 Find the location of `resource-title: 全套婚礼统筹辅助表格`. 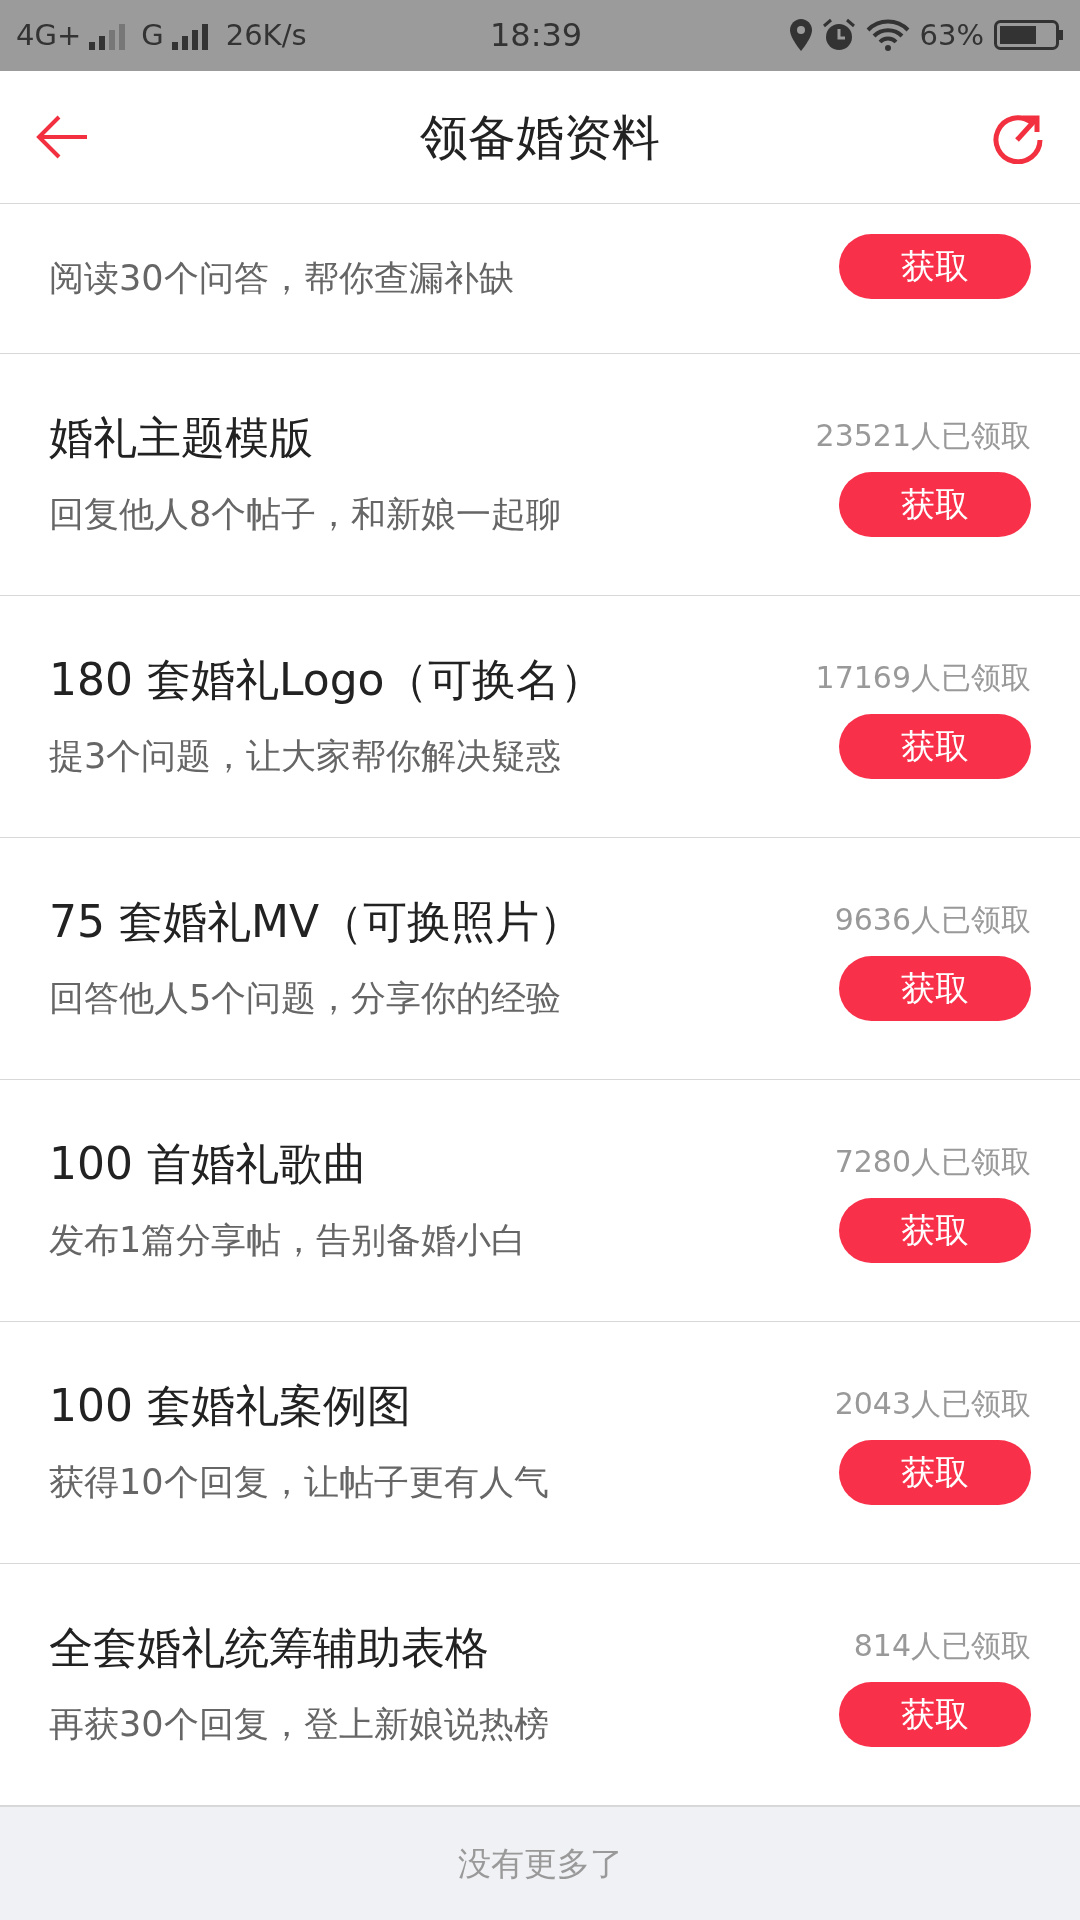

resource-title: 全套婚礼统筹辅助表格 is located at coordinates (269, 1648).